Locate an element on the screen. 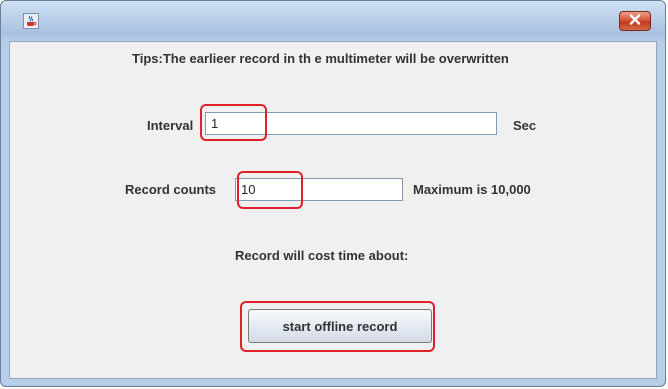 This screenshot has height=389, width=668. cost-time-label: Record will cost time about: is located at coordinates (322, 255).